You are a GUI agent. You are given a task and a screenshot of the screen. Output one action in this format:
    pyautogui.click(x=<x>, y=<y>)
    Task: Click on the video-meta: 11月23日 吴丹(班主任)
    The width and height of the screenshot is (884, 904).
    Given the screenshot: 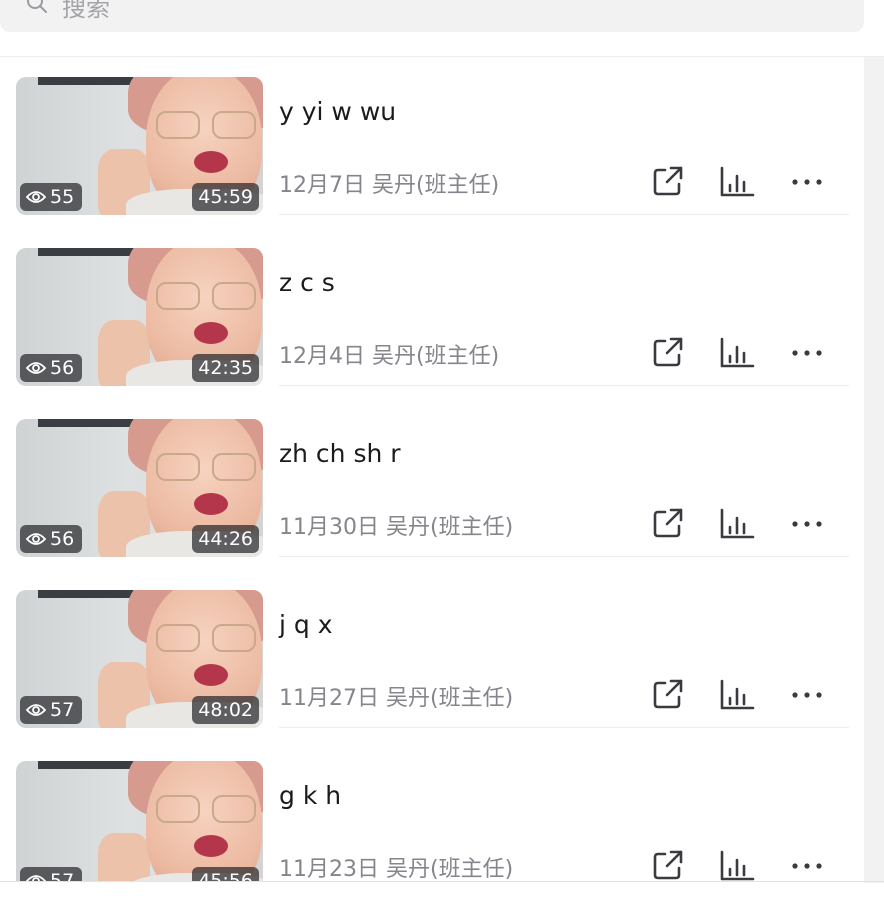 What is the action you would take?
    pyautogui.click(x=396, y=866)
    